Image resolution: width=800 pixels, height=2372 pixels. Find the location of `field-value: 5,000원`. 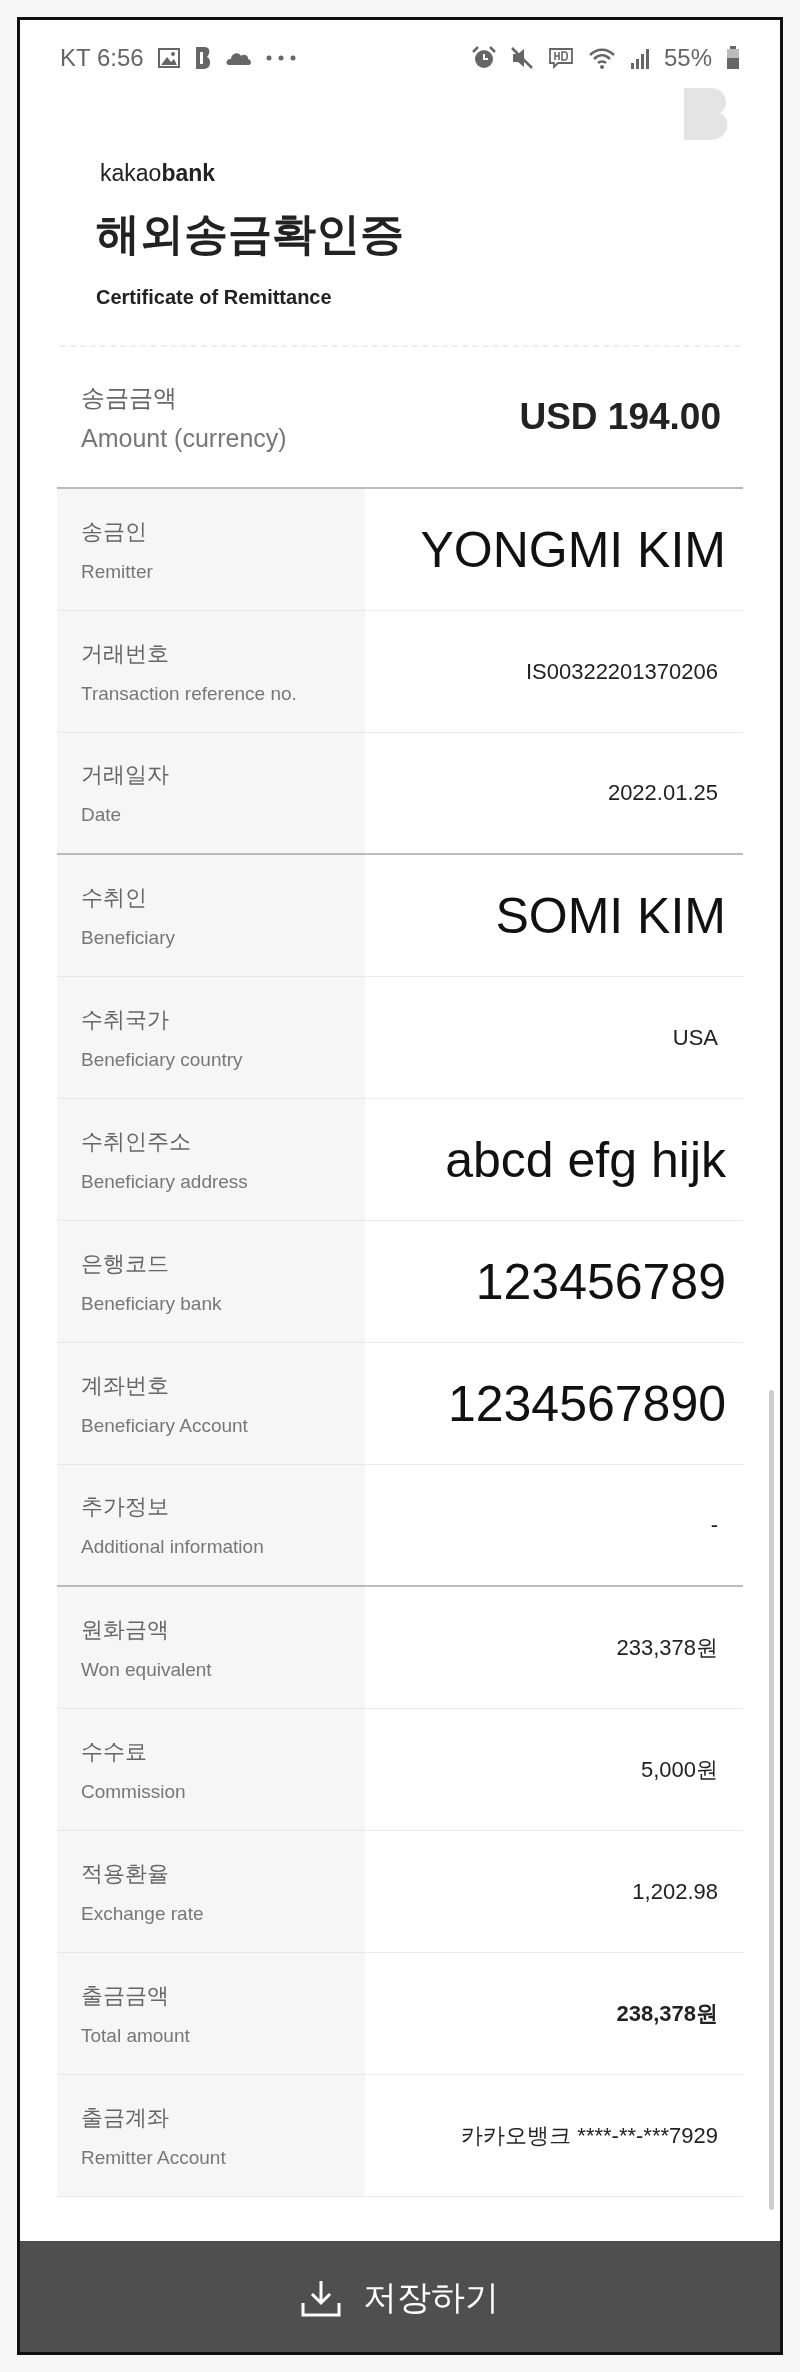

field-value: 5,000원 is located at coordinates (679, 1769).